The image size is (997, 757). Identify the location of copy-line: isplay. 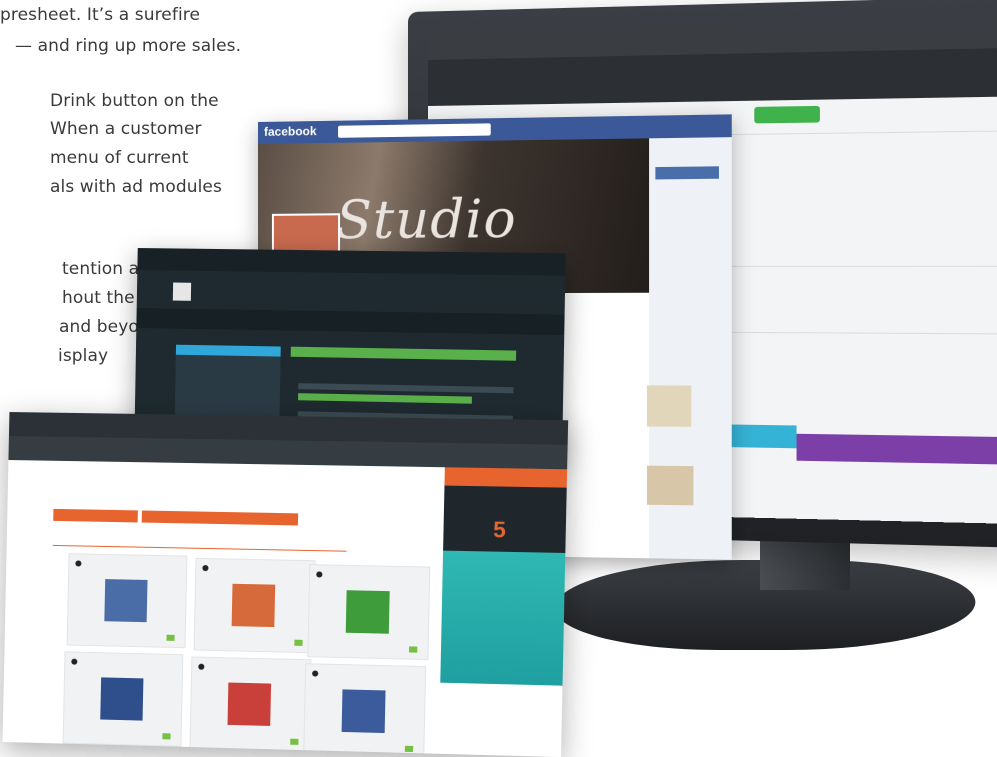
(83, 356).